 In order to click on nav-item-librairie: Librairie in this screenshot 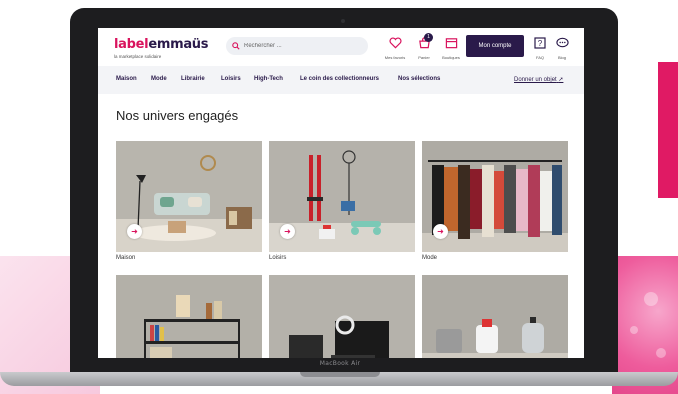, I will do `click(193, 79)`.